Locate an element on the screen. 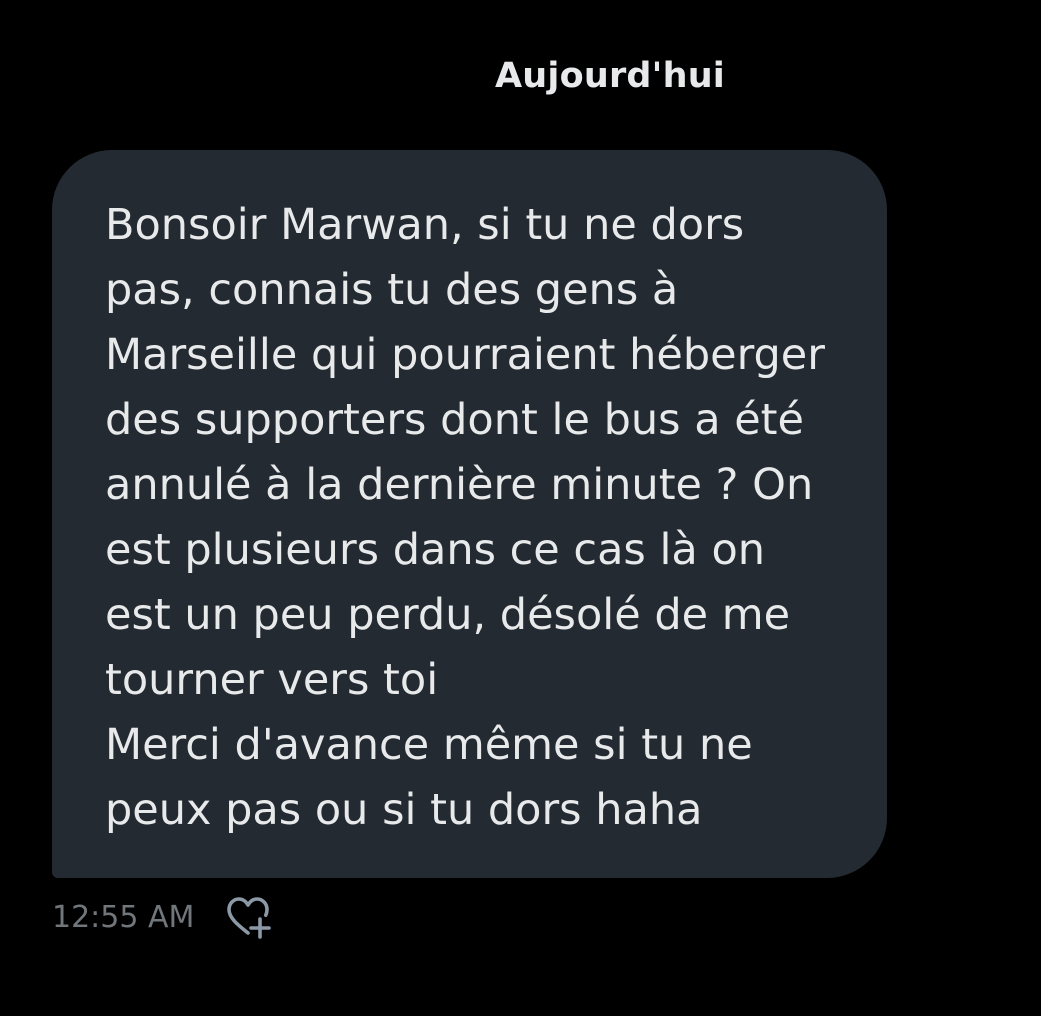 The width and height of the screenshot is (1041, 1016). heart-plus-icon is located at coordinates (249, 918).